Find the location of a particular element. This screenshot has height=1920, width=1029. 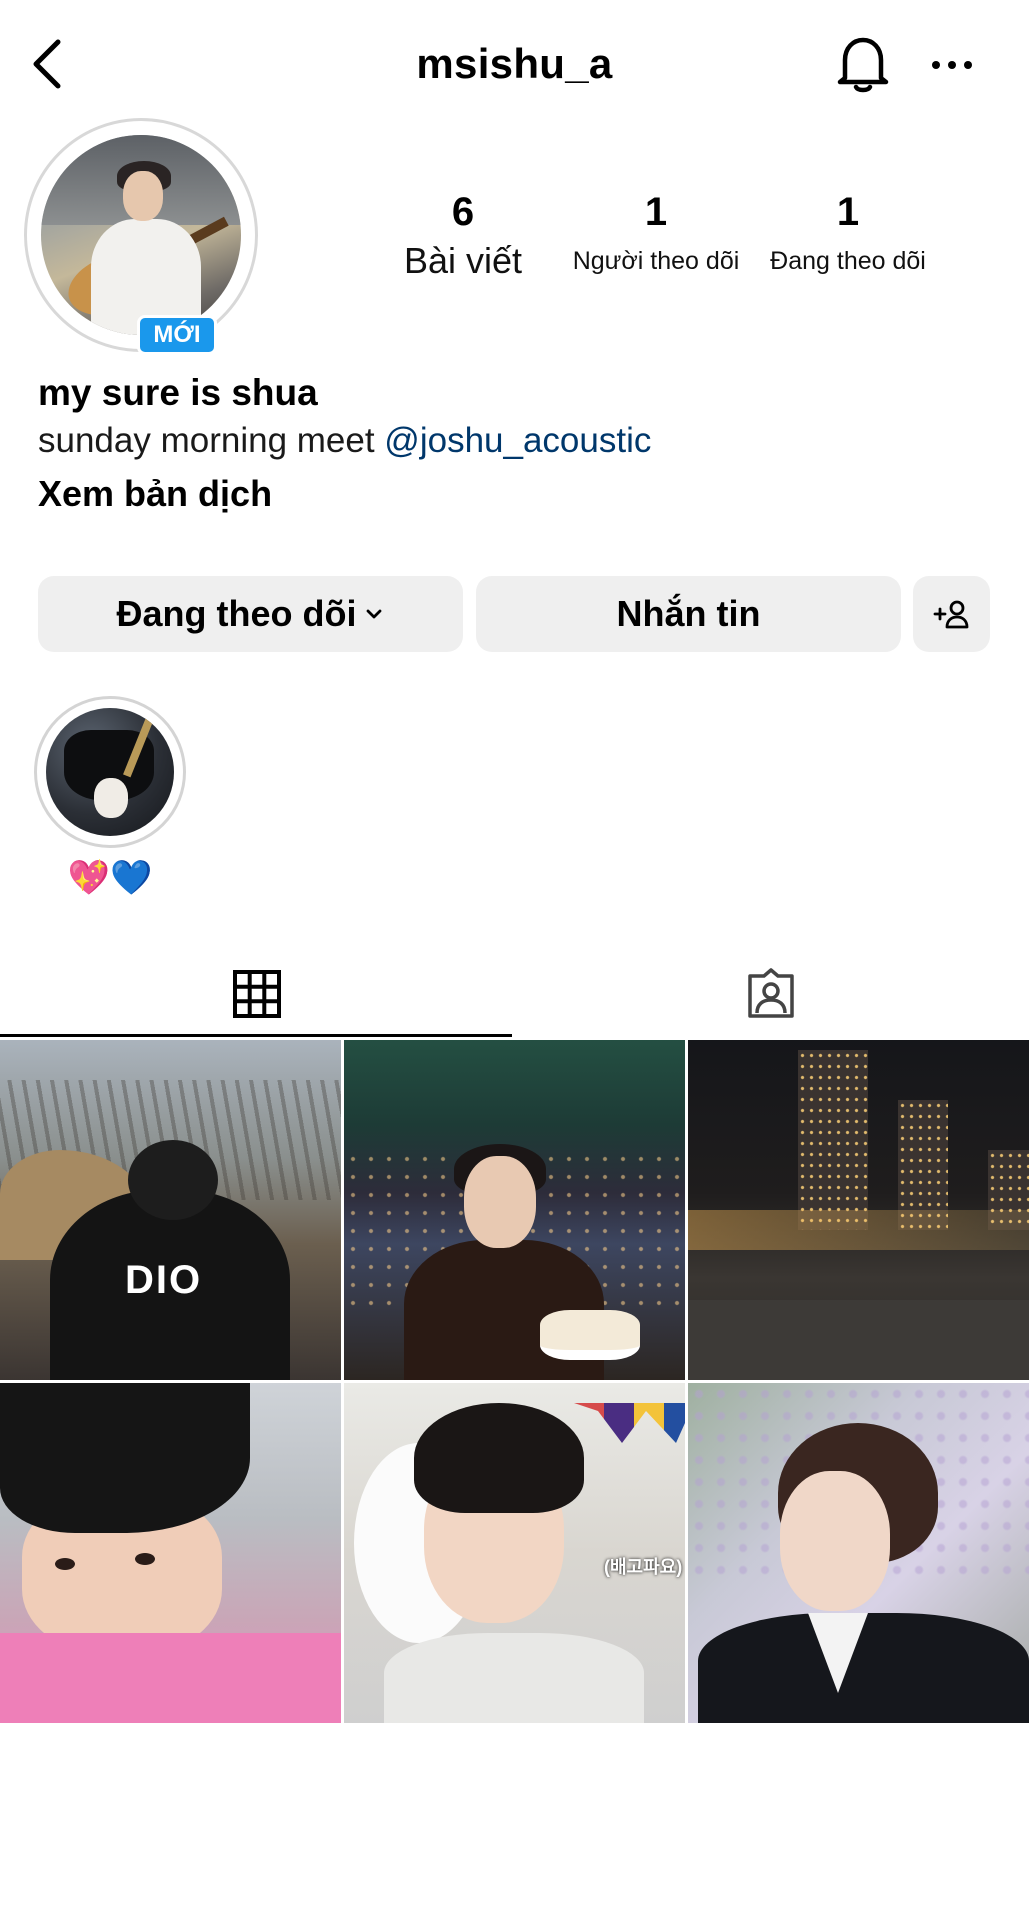

post-caption-overlay: (배고파요) is located at coordinates (643, 1567).